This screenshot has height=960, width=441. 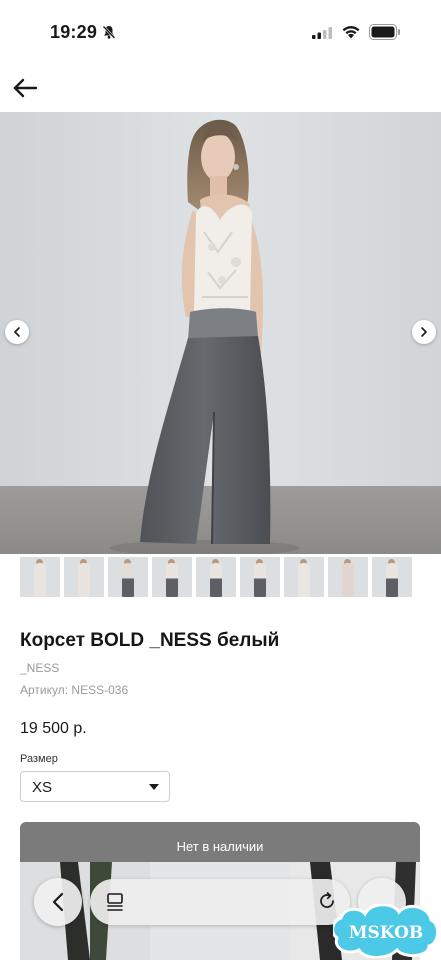 What do you see at coordinates (115, 904) in the screenshot?
I see `tabs-icon` at bounding box center [115, 904].